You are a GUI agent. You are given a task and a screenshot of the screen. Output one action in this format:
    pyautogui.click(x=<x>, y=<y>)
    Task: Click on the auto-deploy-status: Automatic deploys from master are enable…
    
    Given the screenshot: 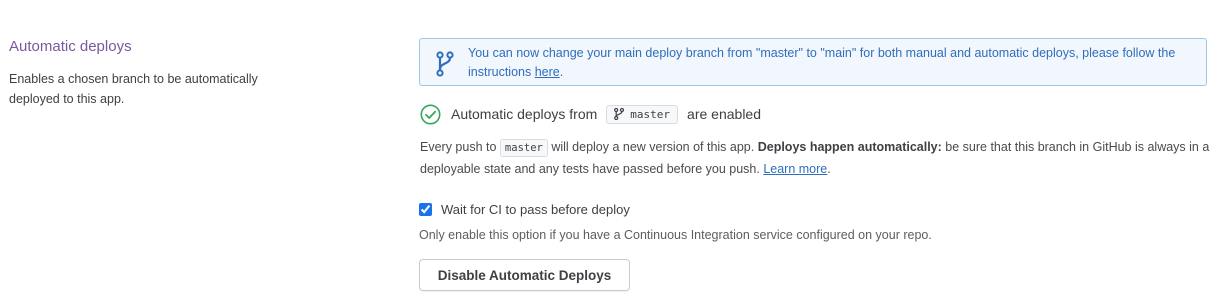 What is the action you would take?
    pyautogui.click(x=590, y=114)
    